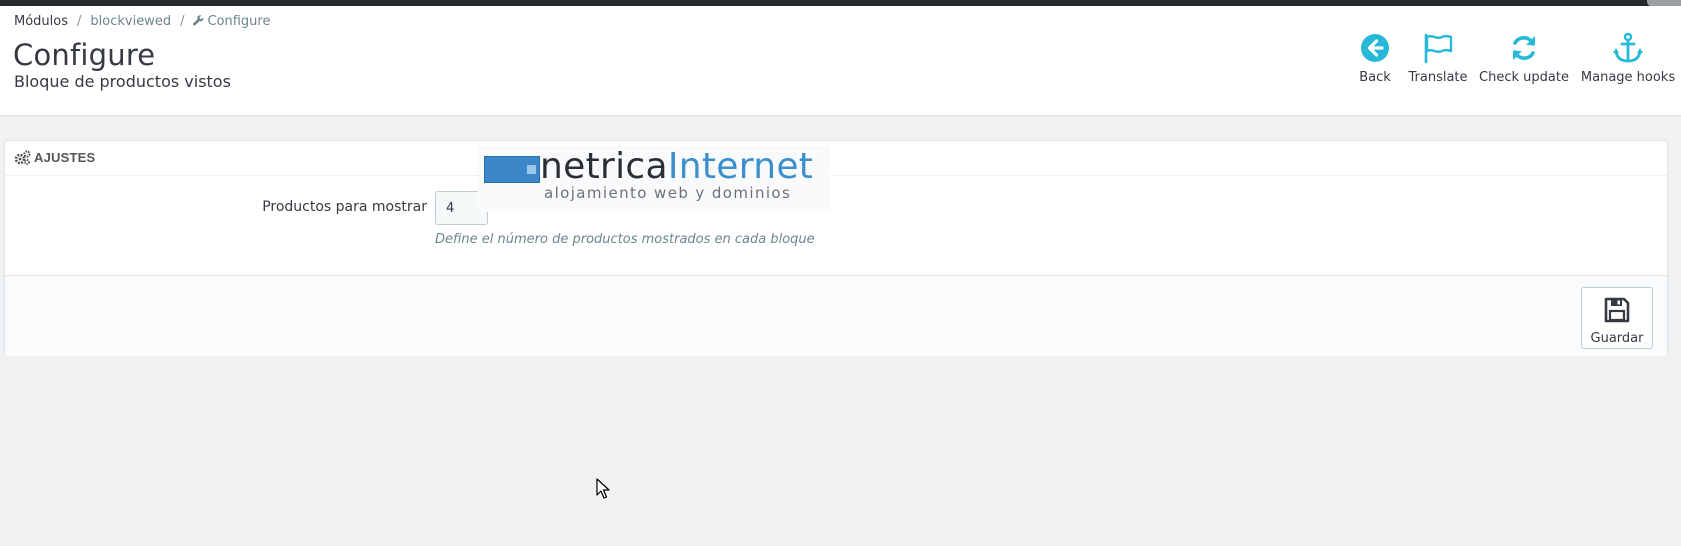 This screenshot has height=546, width=1681. I want to click on breadcrumb: Módulos / blockviewed / Configure, so click(142, 21).